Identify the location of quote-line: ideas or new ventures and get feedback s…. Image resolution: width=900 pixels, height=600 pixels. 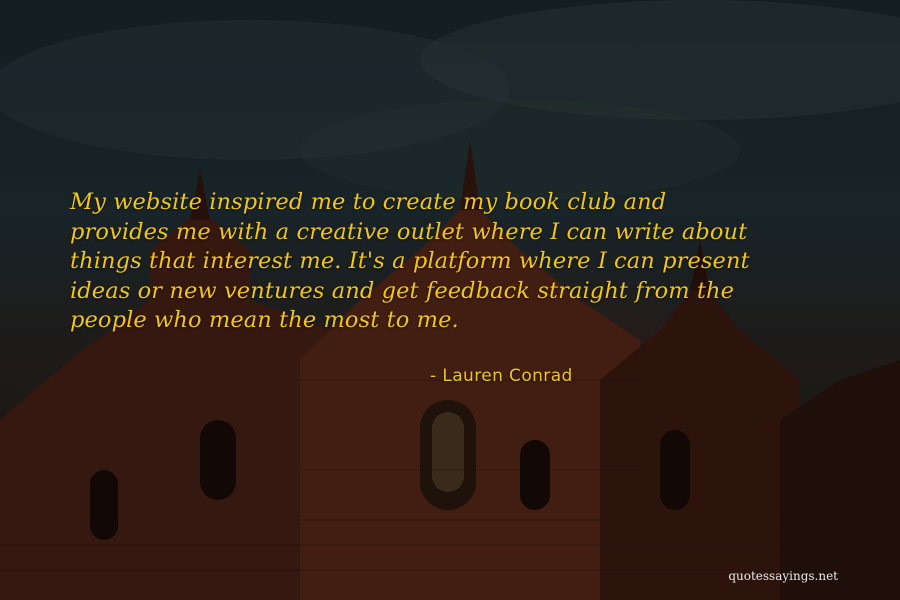
(402, 290).